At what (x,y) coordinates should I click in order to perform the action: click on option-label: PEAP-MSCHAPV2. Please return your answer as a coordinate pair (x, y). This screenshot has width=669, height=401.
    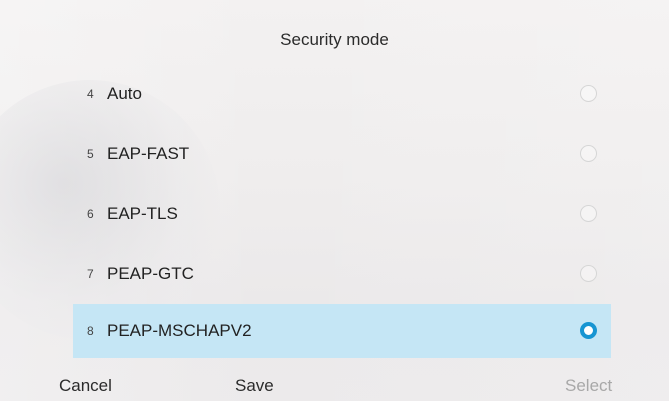
    Looking at the image, I should click on (179, 330).